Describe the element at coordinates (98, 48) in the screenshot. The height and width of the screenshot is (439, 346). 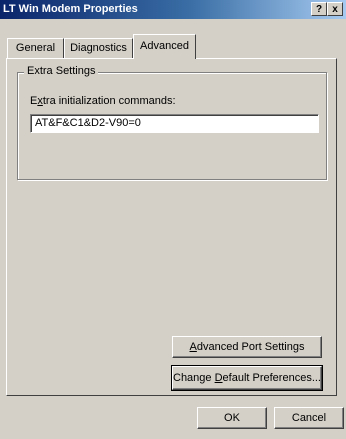
I see `tab-diagnostics: Diagnostics` at that location.